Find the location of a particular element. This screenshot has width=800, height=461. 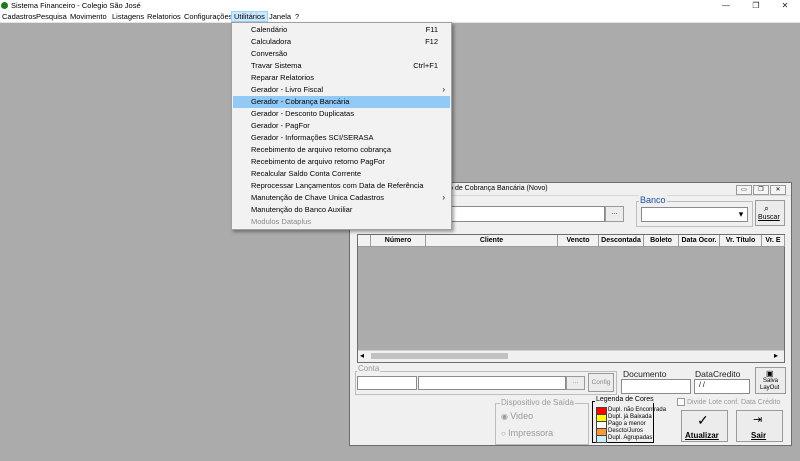

conta-code-field is located at coordinates (387, 383).